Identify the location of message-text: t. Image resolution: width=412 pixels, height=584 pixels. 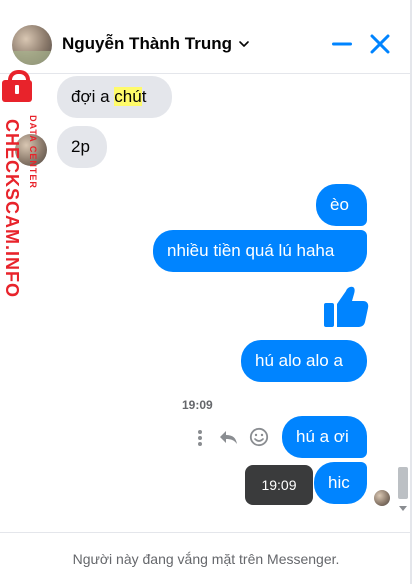
(144, 96).